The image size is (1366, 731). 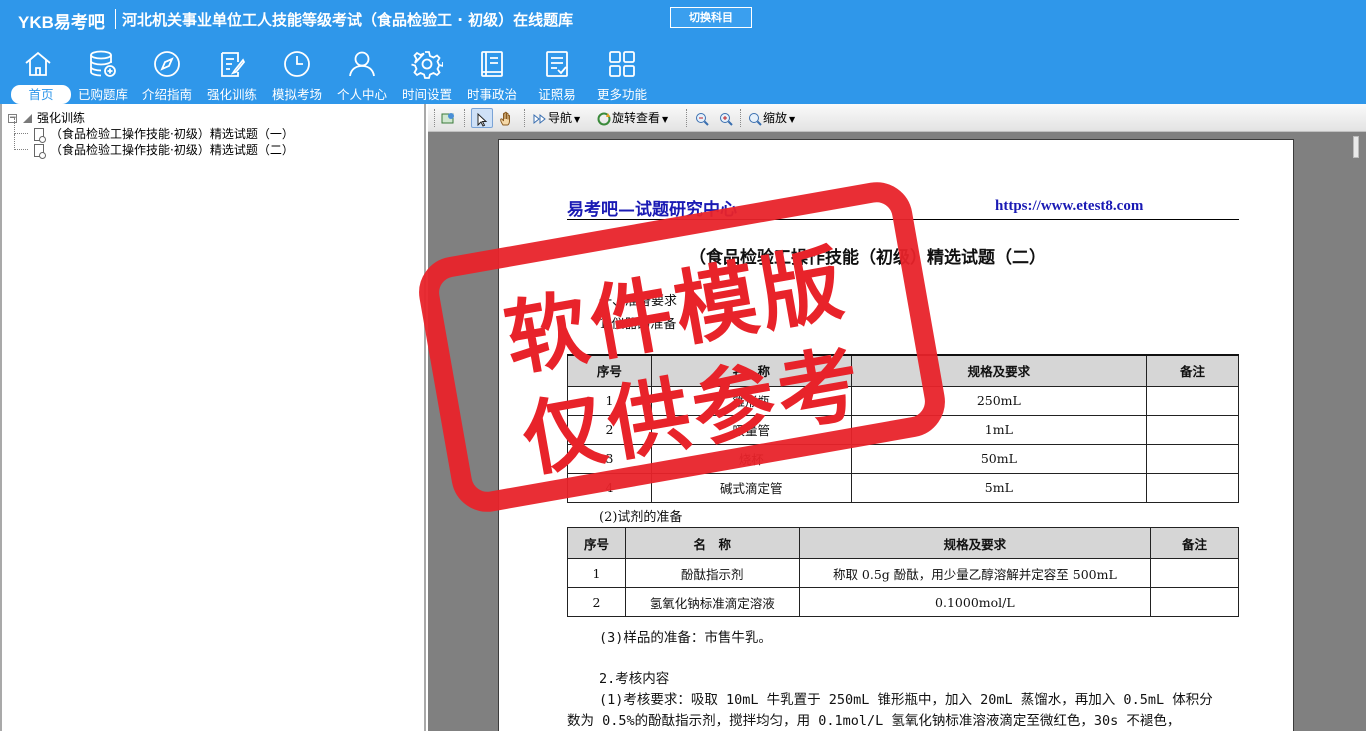 I want to click on table-cell: 烧杯, so click(x=751, y=458).